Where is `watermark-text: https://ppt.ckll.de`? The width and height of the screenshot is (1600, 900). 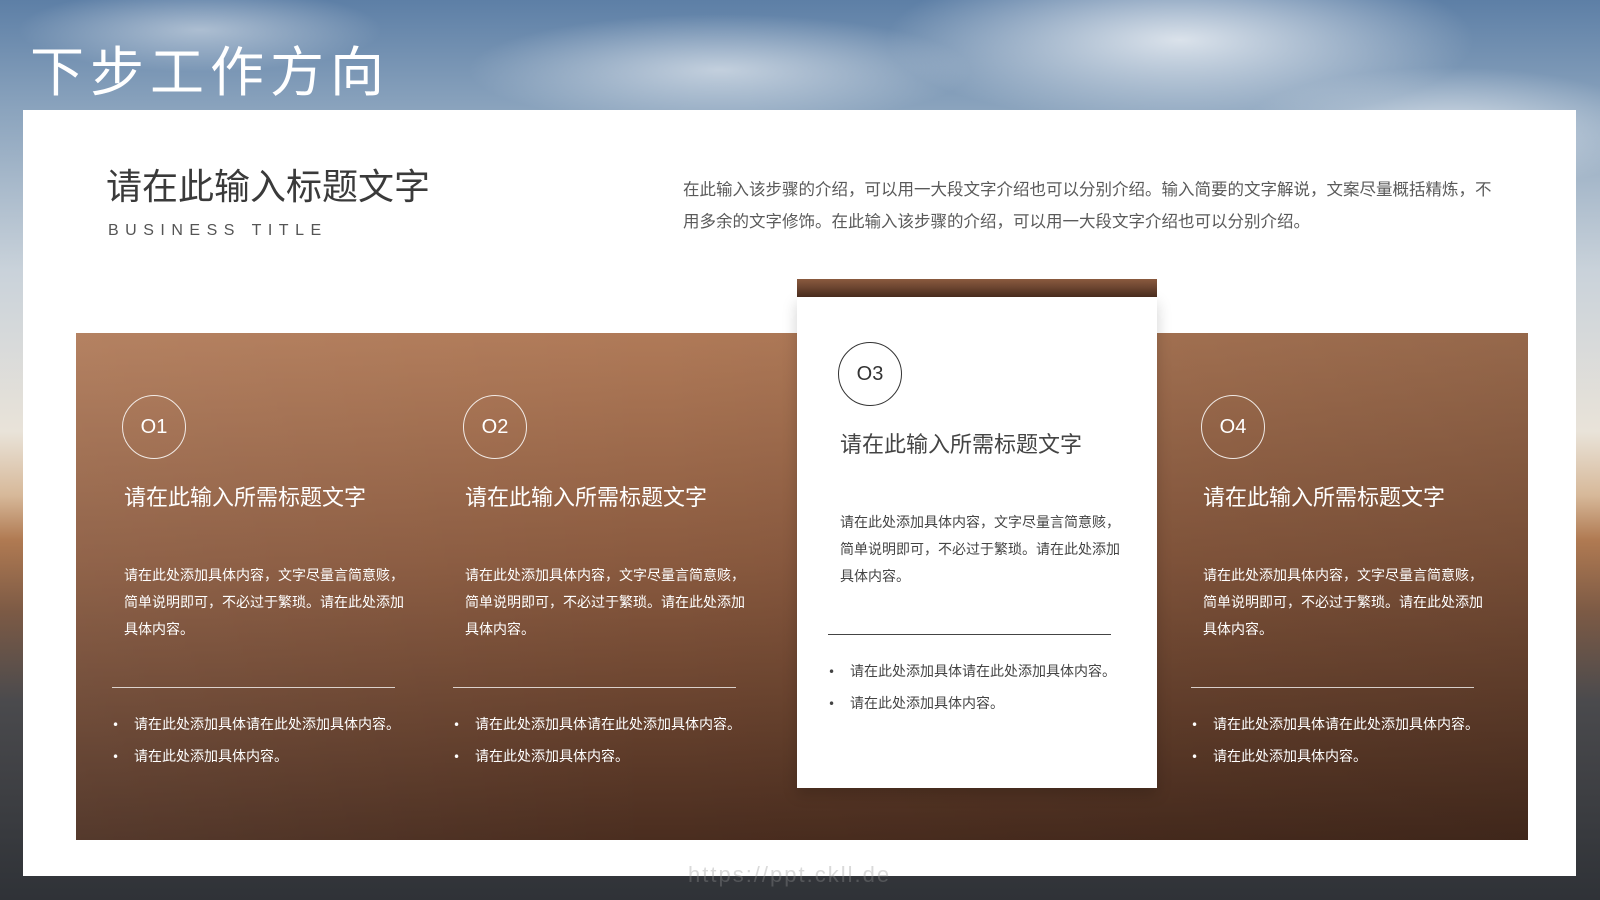
watermark-text: https://ppt.ckll.de is located at coordinates (790, 874).